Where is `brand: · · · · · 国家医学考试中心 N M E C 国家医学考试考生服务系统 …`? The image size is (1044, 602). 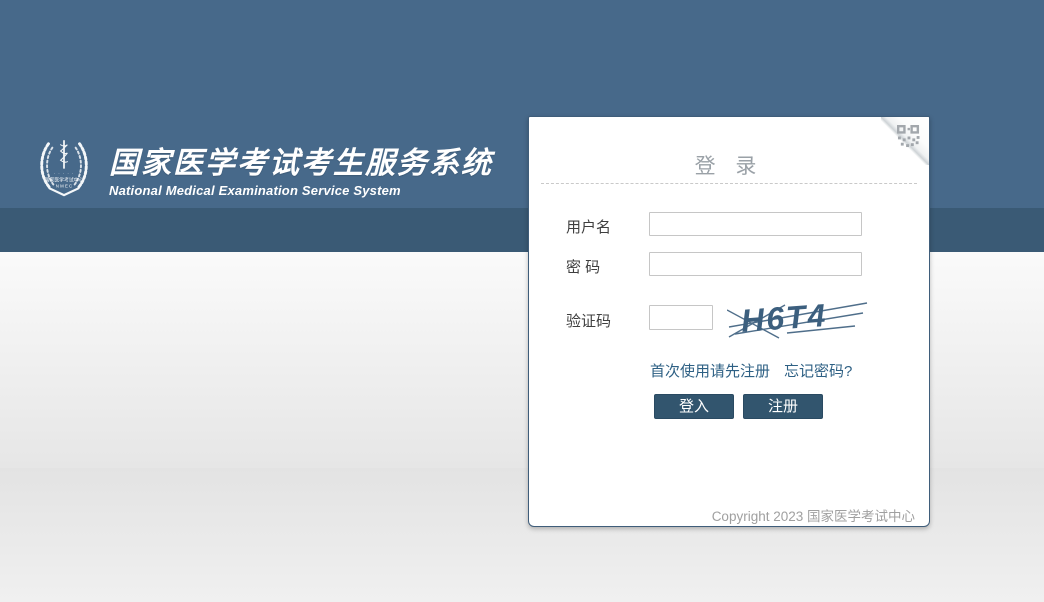 brand: · · · · · 国家医学考试中心 N M E C 国家医学考试考生服务系统 … is located at coordinates (263, 168).